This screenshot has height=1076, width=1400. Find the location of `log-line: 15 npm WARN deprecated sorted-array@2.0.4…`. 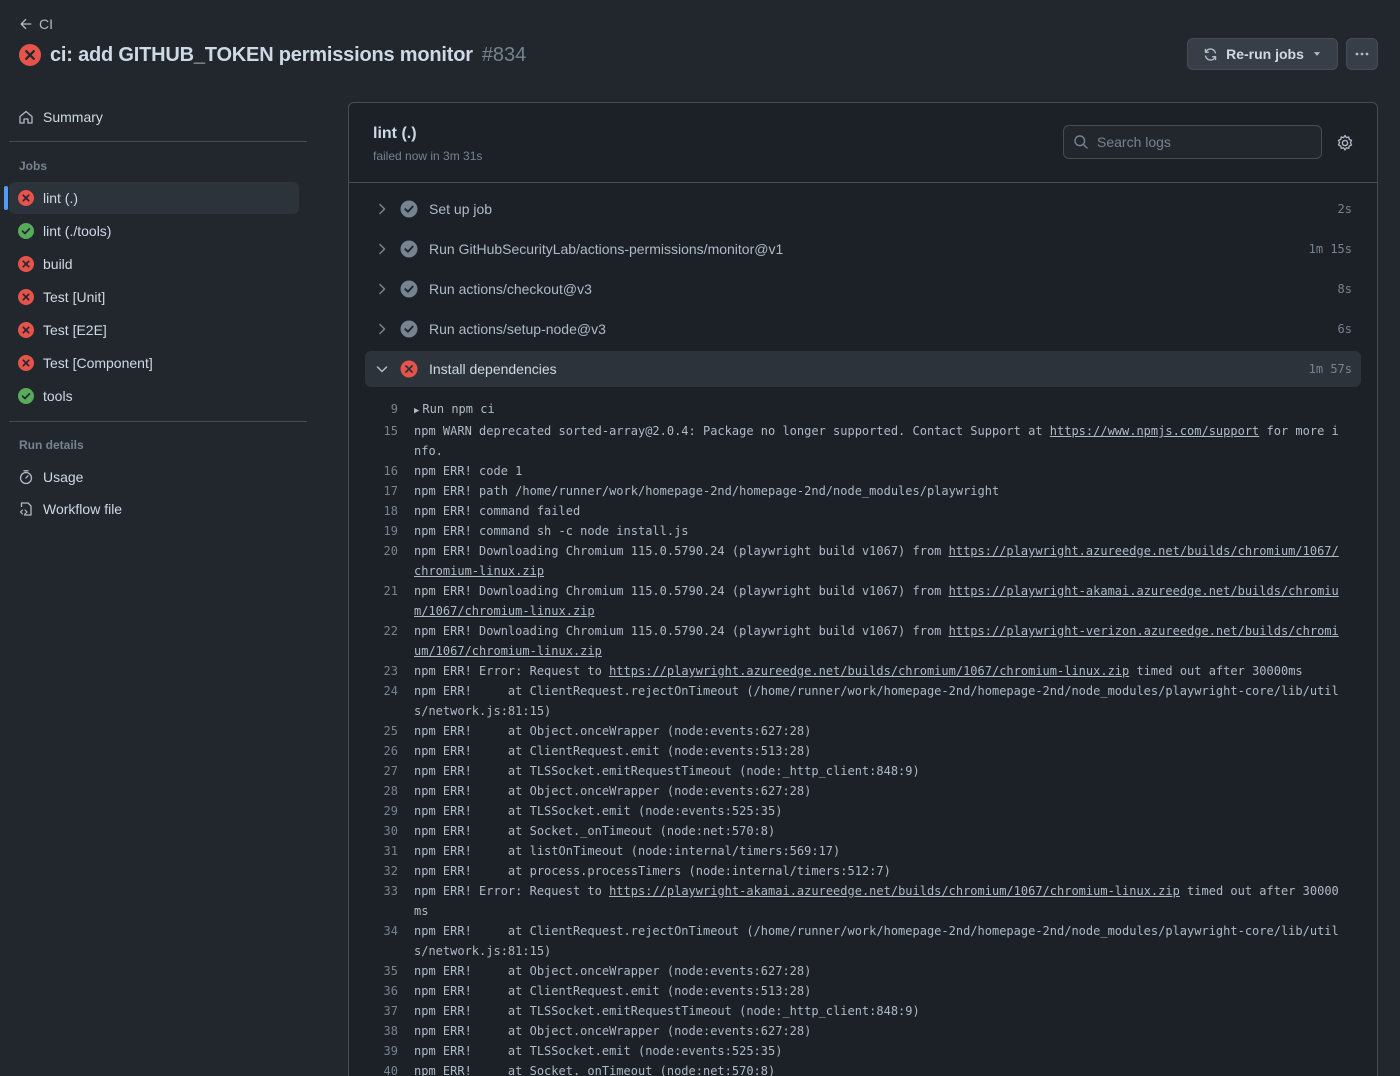

log-line: 15 npm WARN deprecated sorted-array@2.0.4… is located at coordinates (863, 441).